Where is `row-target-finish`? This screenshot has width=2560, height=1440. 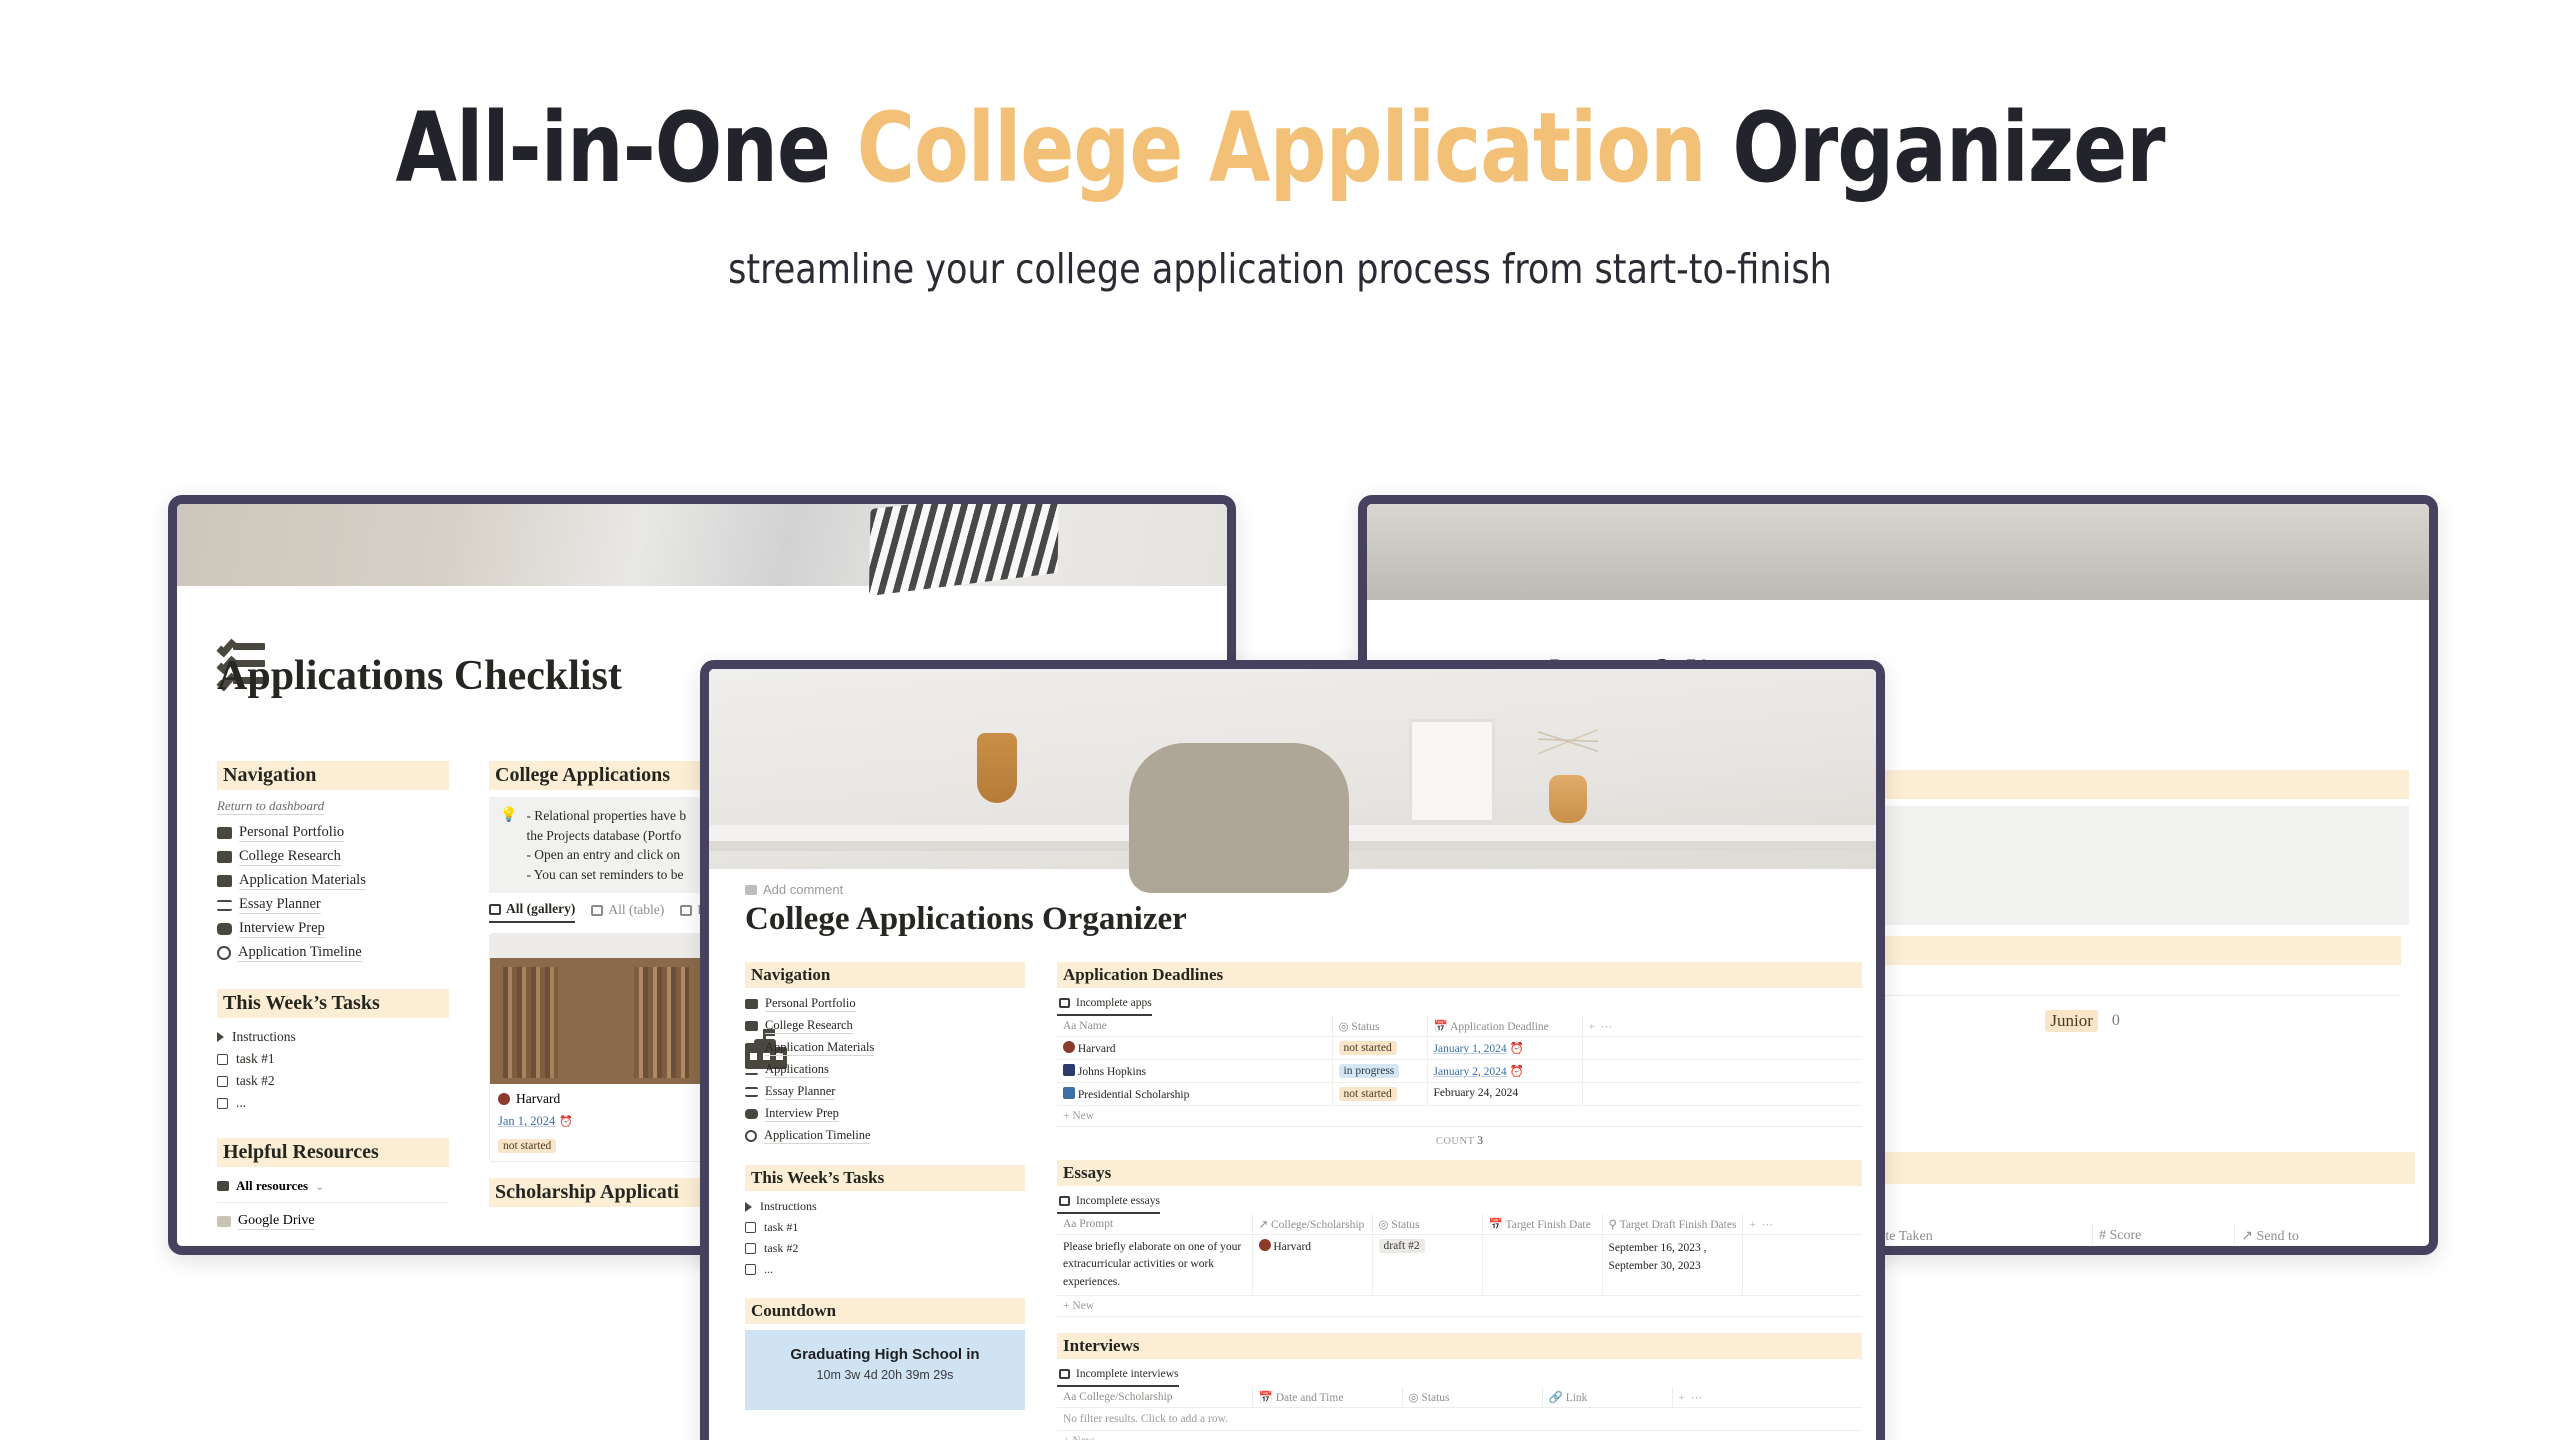 row-target-finish is located at coordinates (1542, 1265).